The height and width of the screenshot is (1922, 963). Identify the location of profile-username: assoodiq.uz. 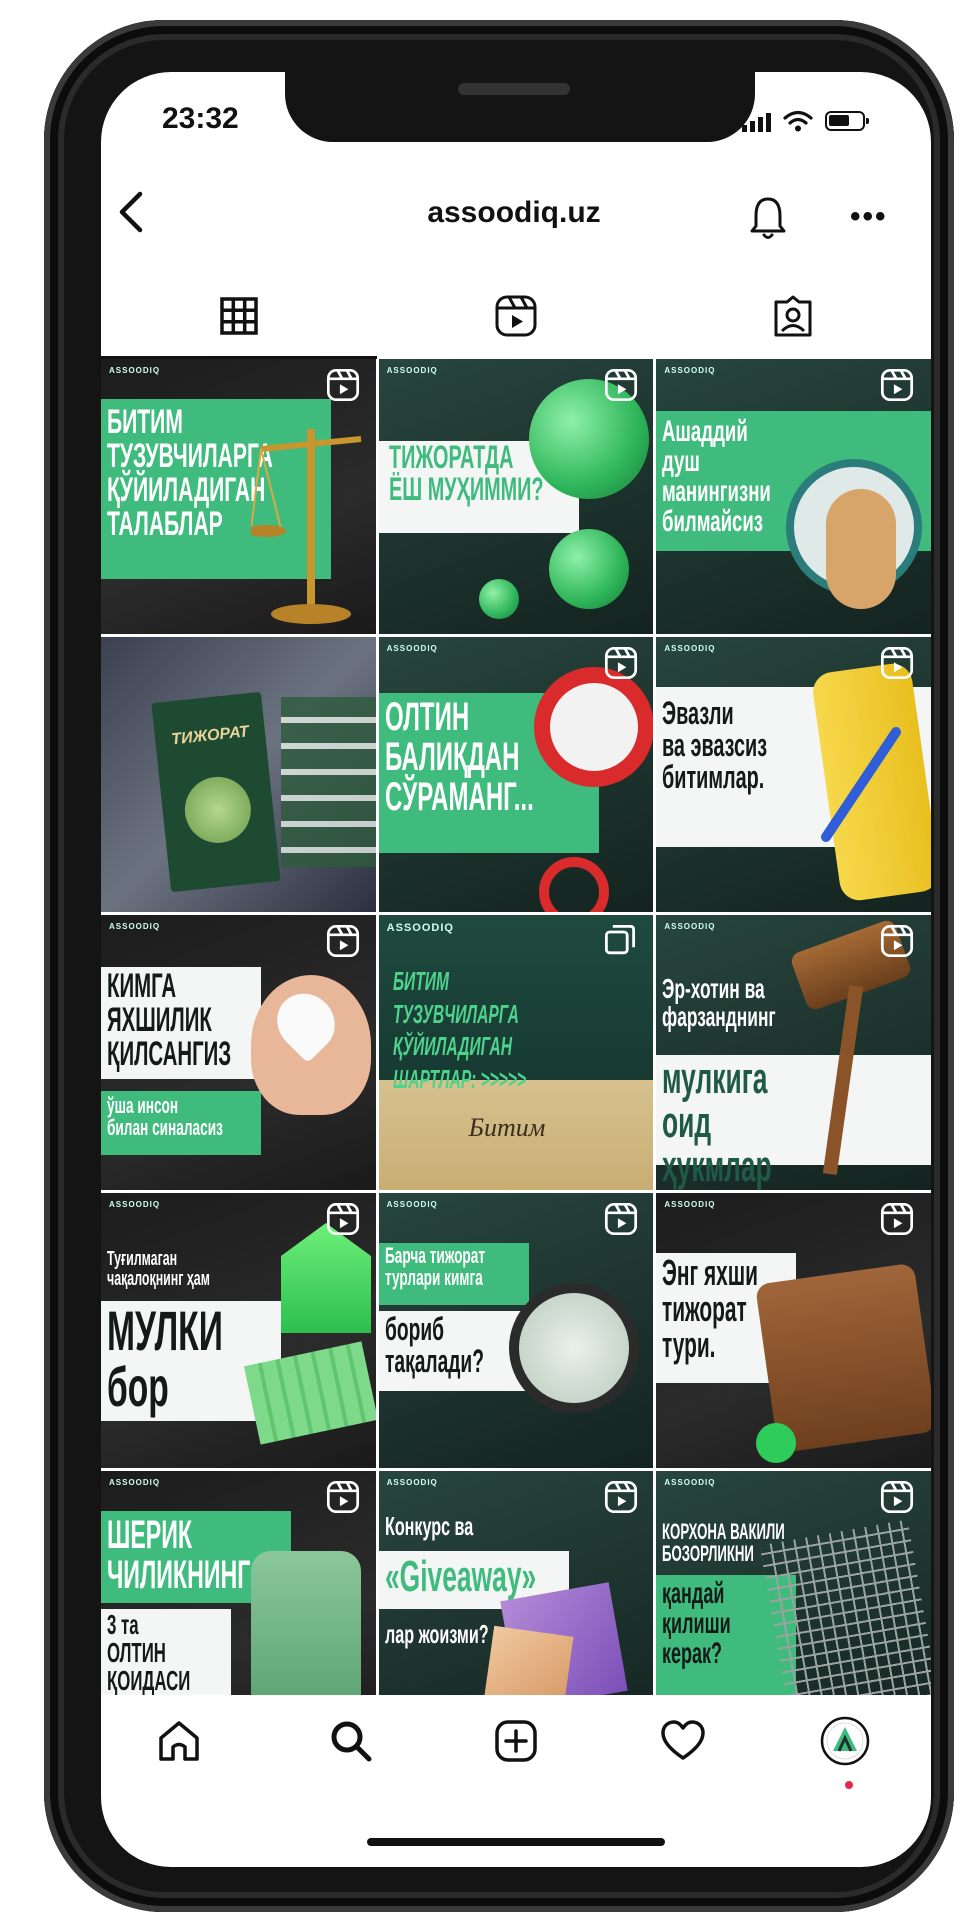
(514, 212).